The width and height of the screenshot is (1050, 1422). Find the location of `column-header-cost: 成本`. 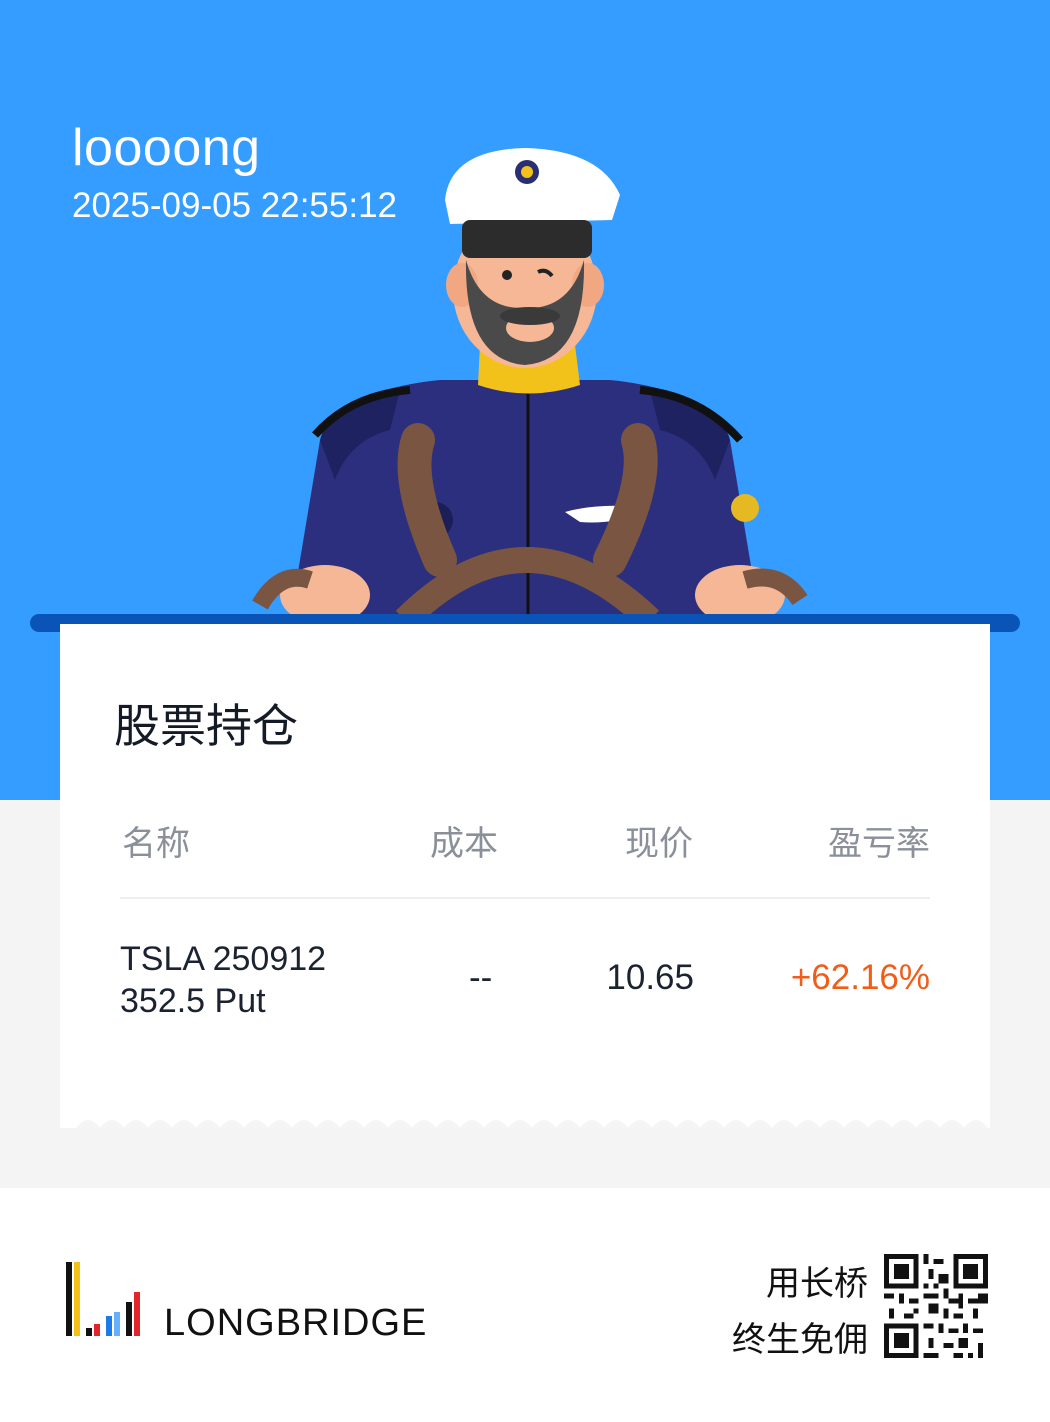

column-header-cost: 成本 is located at coordinates (464, 844).